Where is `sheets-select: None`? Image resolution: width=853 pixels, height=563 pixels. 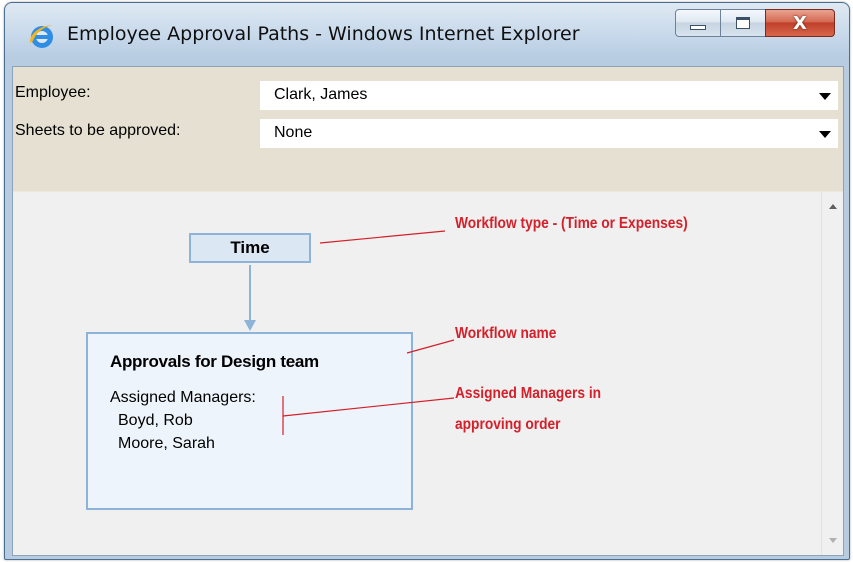
sheets-select: None is located at coordinates (549, 133).